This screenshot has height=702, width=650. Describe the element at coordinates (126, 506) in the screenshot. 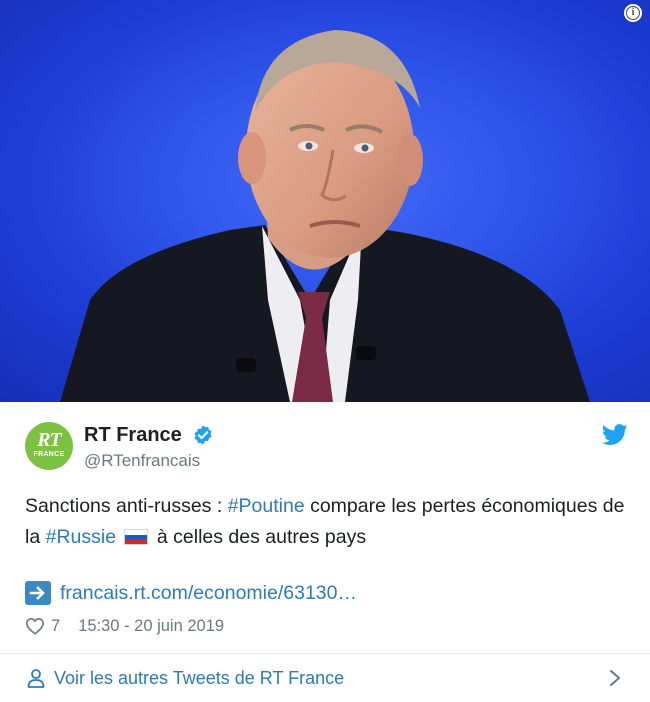

I see `tweet-text-part: Sanctions anti-russes :` at that location.